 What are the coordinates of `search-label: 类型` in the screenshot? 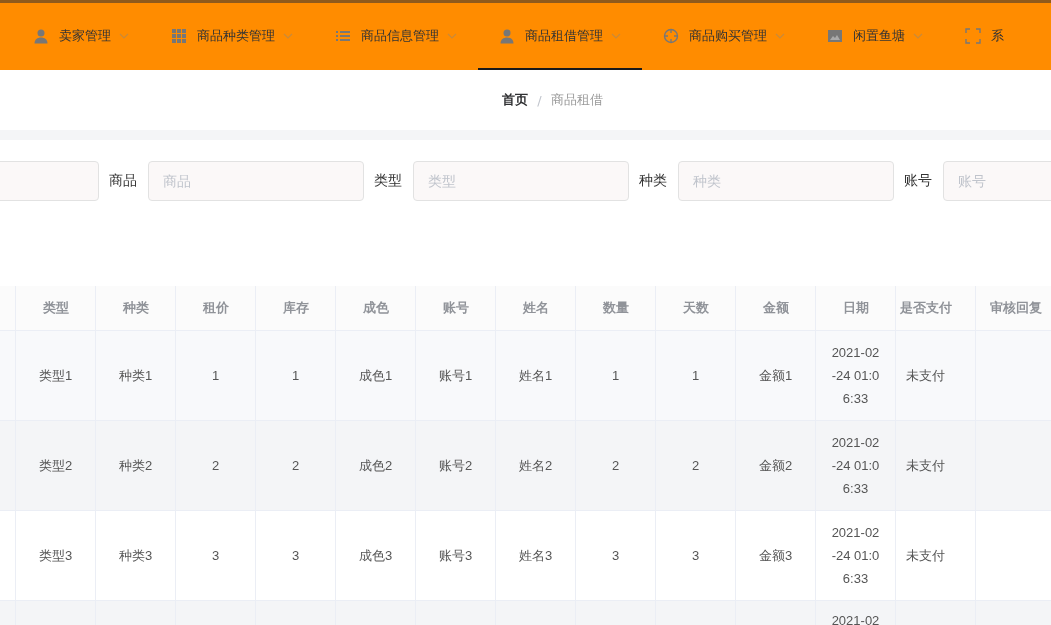 It's located at (388, 181).